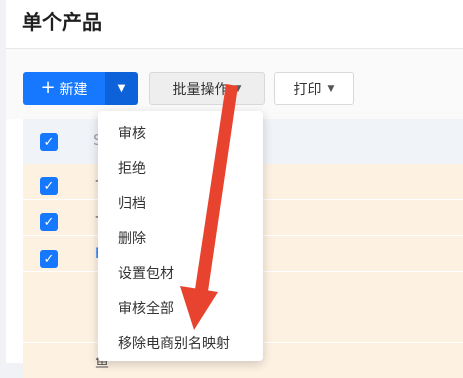 The height and width of the screenshot is (378, 463). I want to click on new-dropdown-toggle: ▼, so click(121, 88).